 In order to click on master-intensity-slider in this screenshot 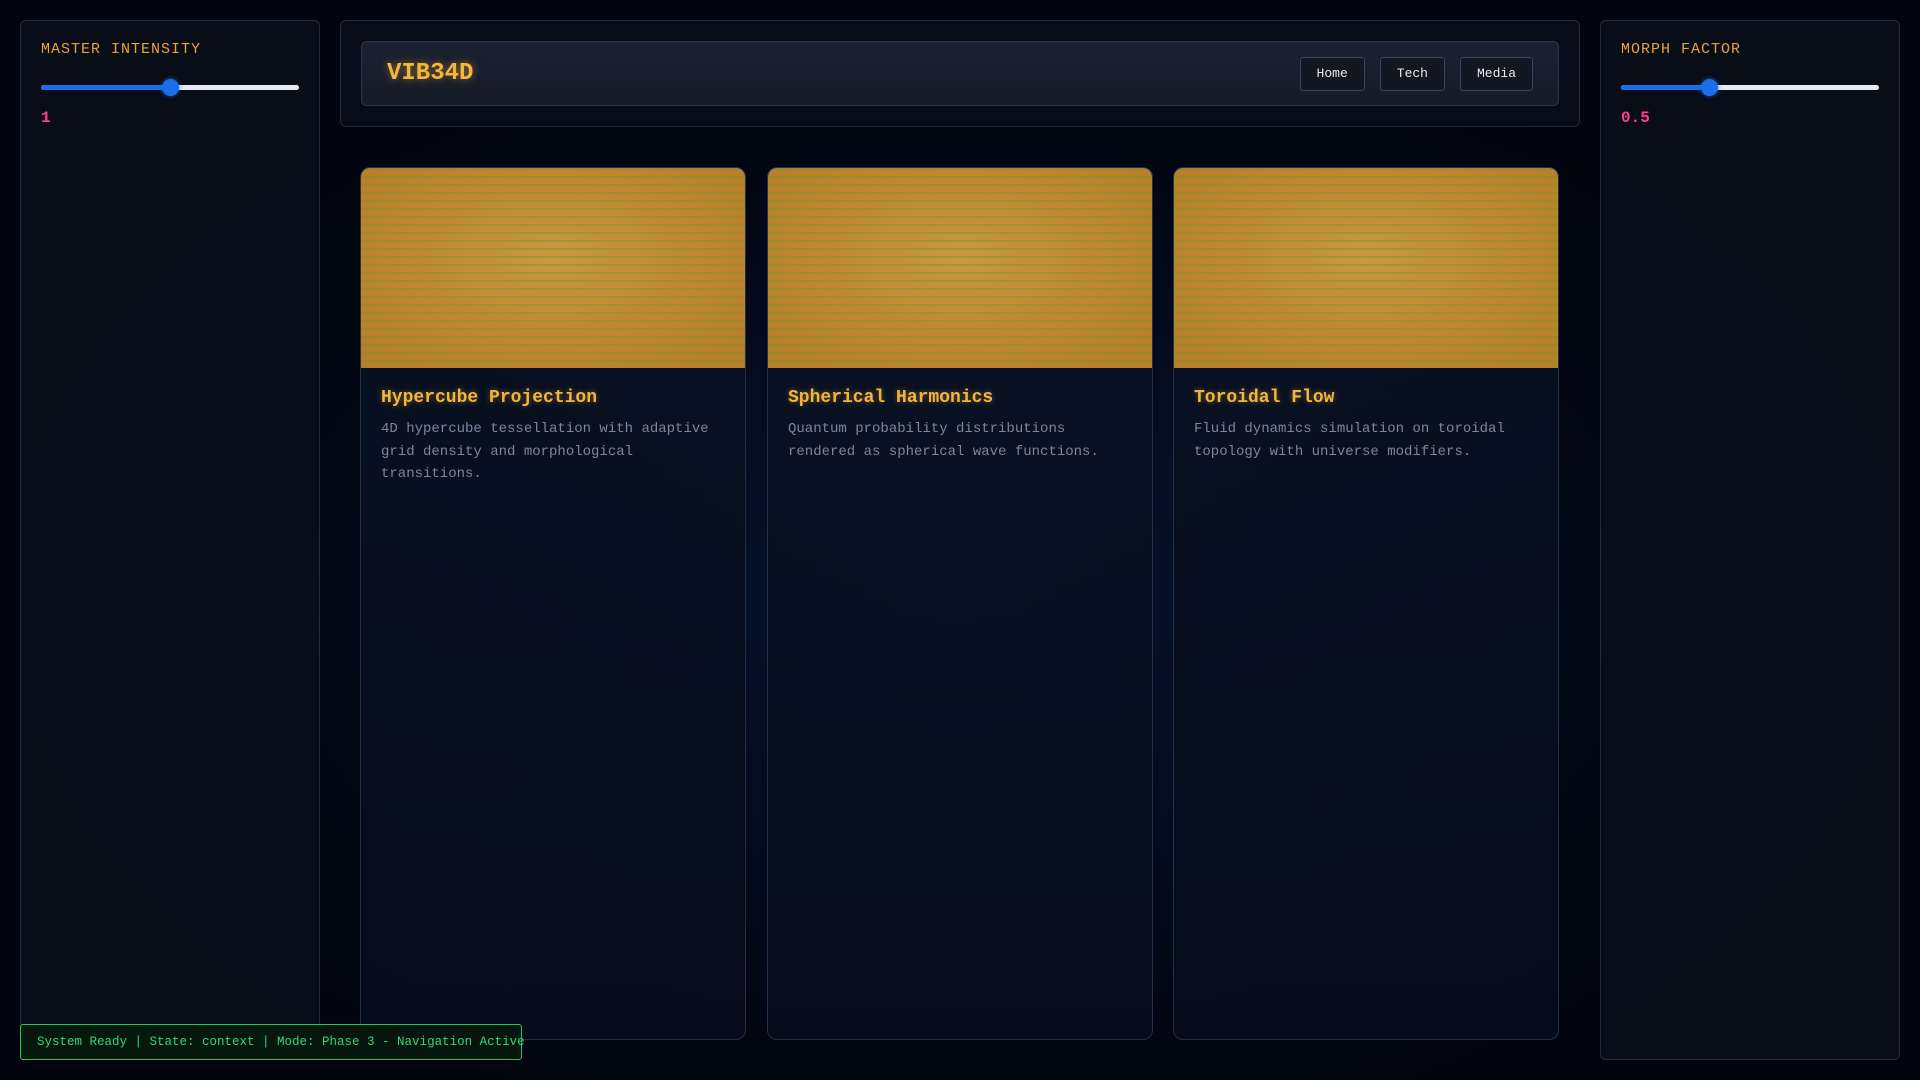, I will do `click(170, 88)`.